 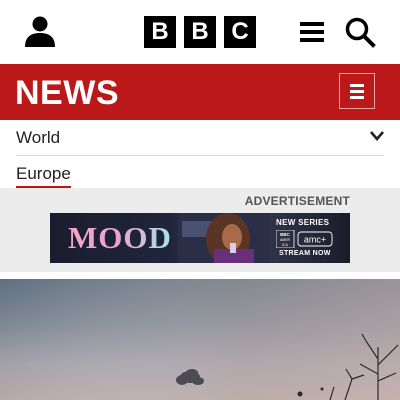 I want to click on svg-text: BBC, so click(x=285, y=234).